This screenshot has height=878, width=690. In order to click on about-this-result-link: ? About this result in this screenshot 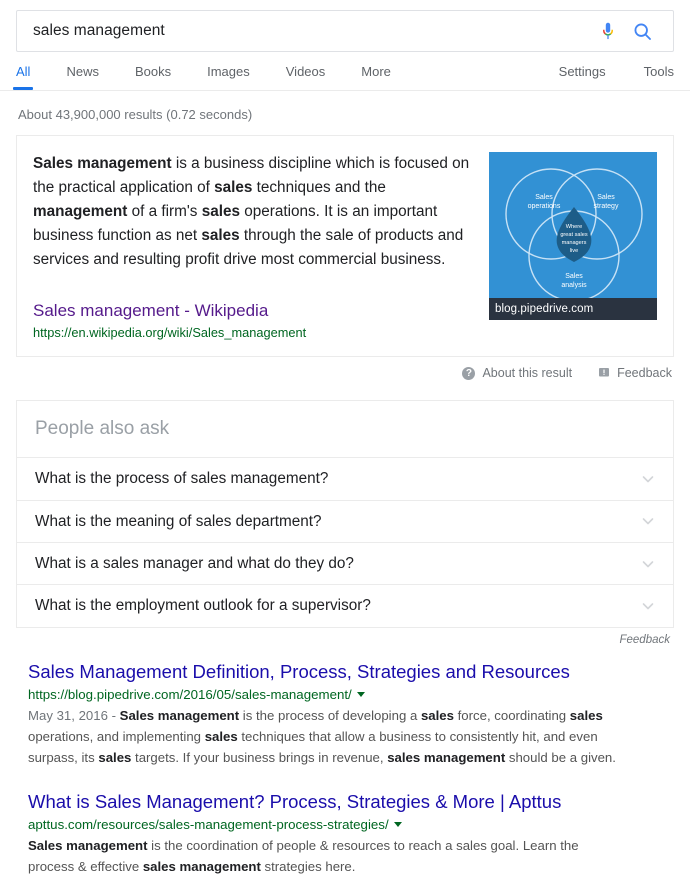, I will do `click(517, 373)`.